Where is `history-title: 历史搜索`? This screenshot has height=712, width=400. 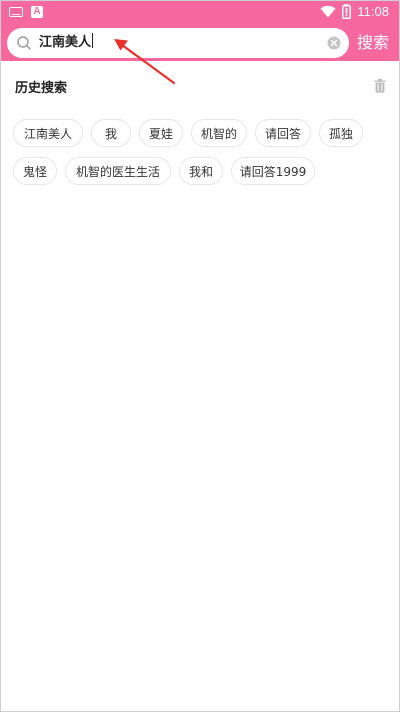 history-title: 历史搜索 is located at coordinates (41, 88).